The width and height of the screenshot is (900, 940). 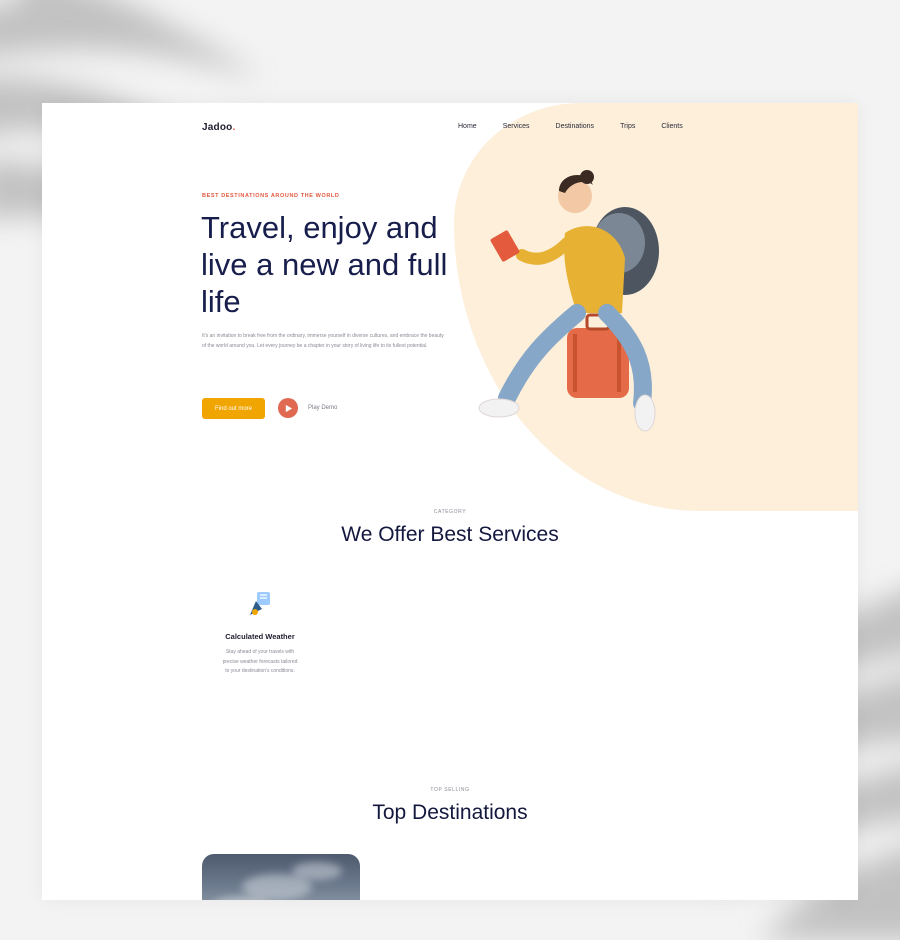 What do you see at coordinates (450, 534) in the screenshot?
I see `services-title: We Offer Best Services` at bounding box center [450, 534].